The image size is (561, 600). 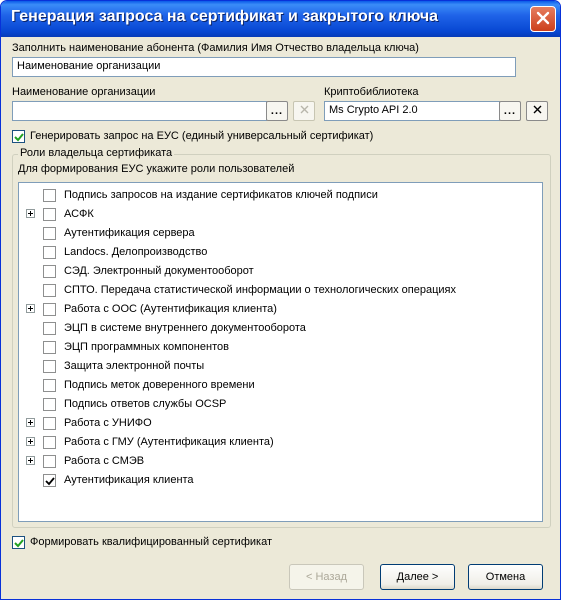 What do you see at coordinates (280, 347) in the screenshot?
I see `role-tree-item: ЭЦП программных компонентов` at bounding box center [280, 347].